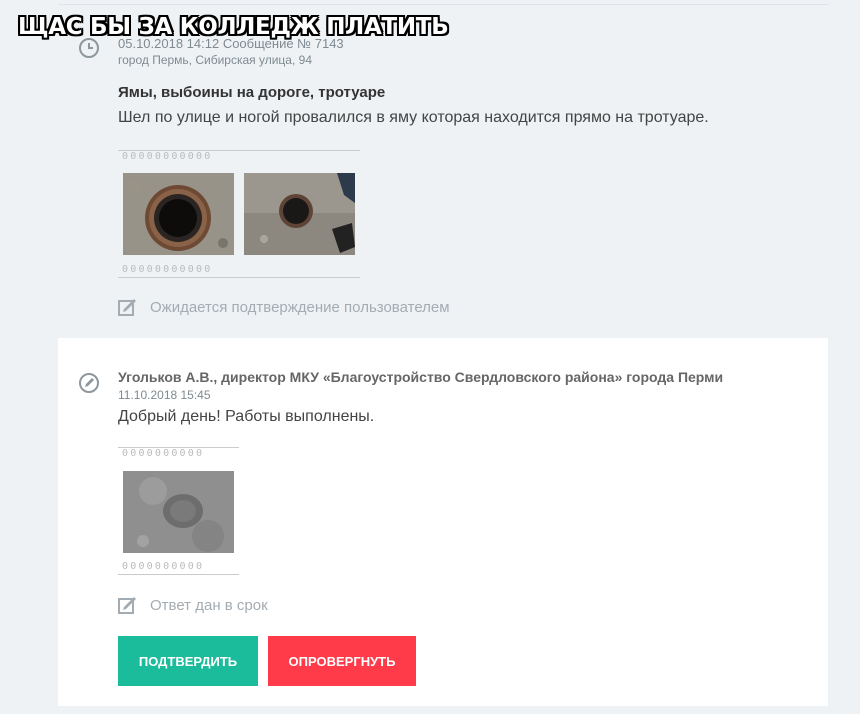  Describe the element at coordinates (239, 214) in the screenshot. I see `report-photo-strip: 00000000000 00000000000` at that location.